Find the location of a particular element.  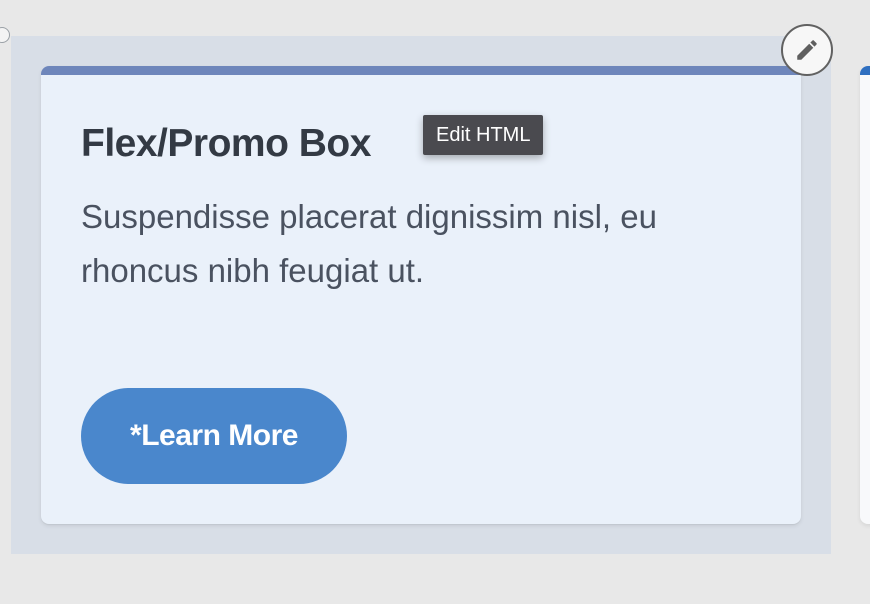

next-promo-card-partial is located at coordinates (865, 295).